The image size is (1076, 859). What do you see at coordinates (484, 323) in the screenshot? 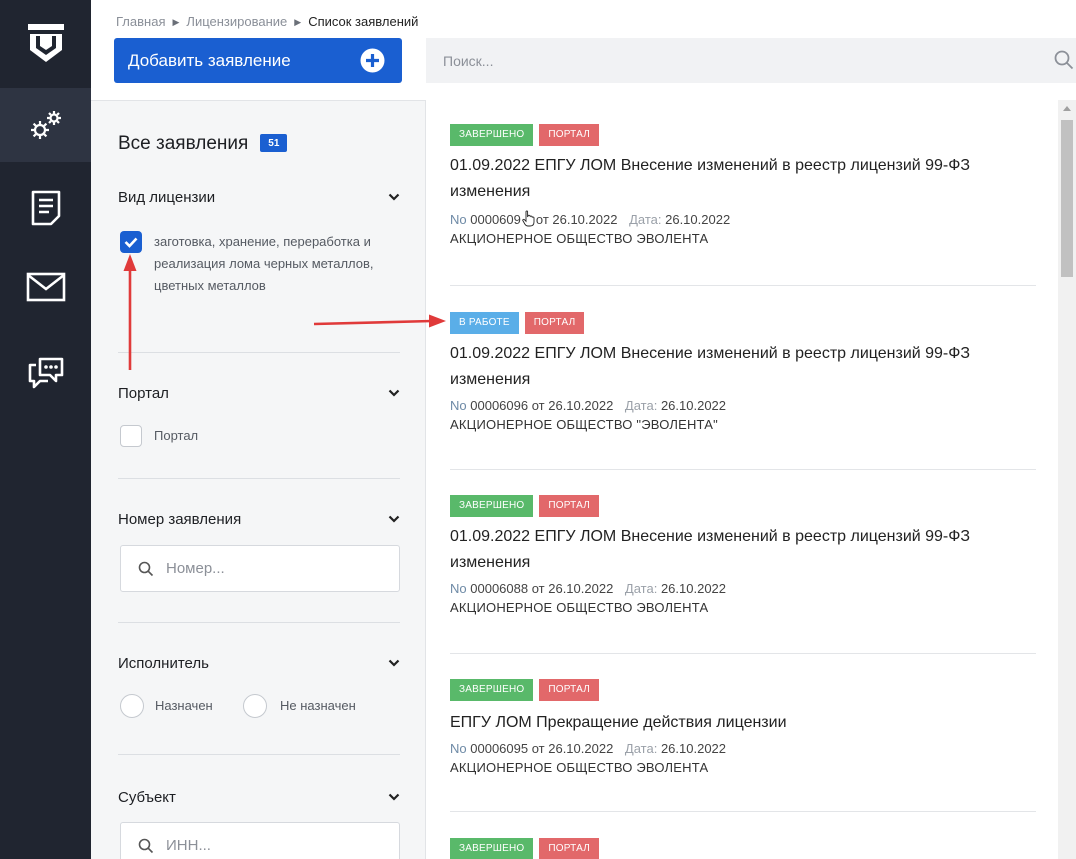
I see `status-badge: В РАБОТЕ` at bounding box center [484, 323].